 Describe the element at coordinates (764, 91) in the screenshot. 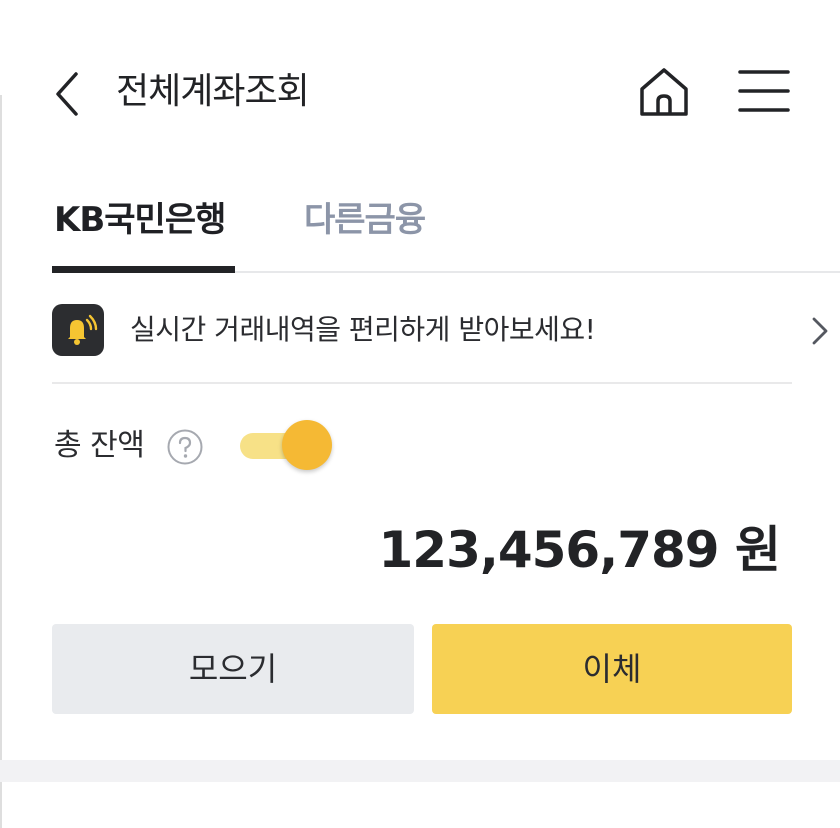

I see `hamburger-menu-icon` at that location.